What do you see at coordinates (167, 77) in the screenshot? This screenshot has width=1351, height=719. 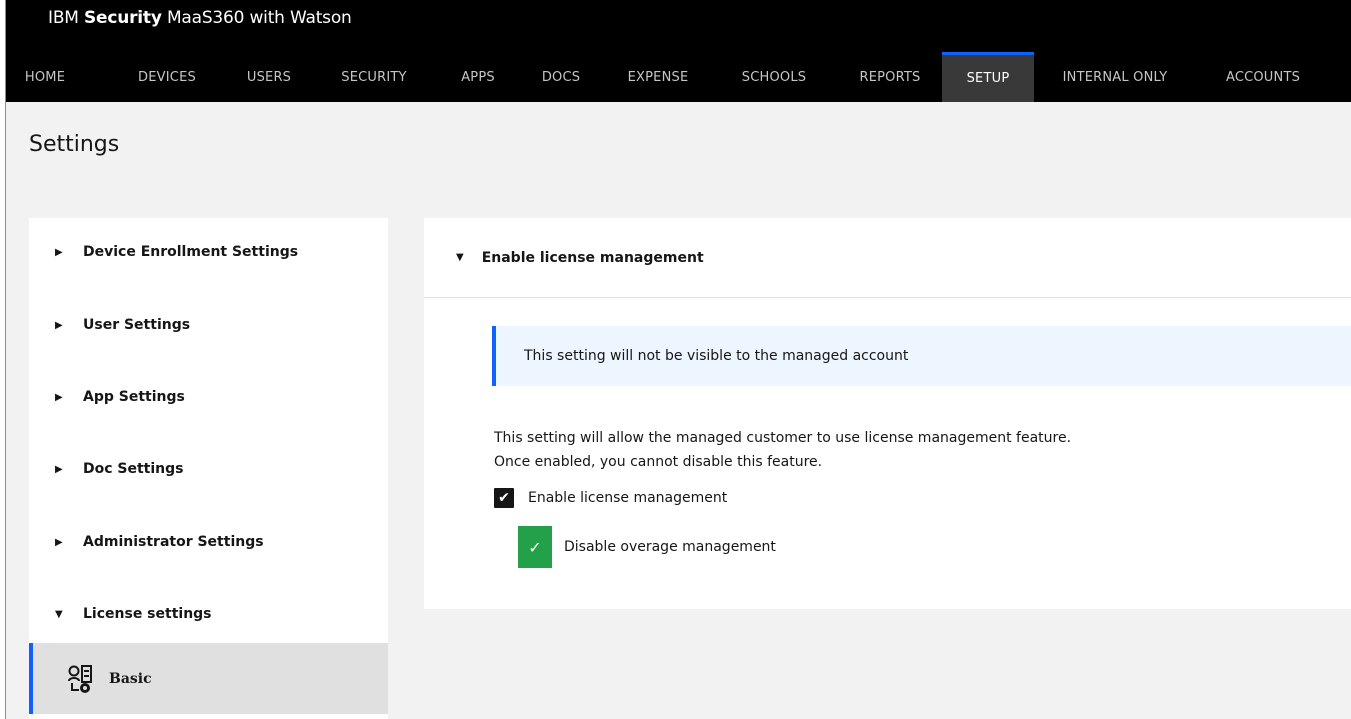 I see `nav-devices: DEVICES` at bounding box center [167, 77].